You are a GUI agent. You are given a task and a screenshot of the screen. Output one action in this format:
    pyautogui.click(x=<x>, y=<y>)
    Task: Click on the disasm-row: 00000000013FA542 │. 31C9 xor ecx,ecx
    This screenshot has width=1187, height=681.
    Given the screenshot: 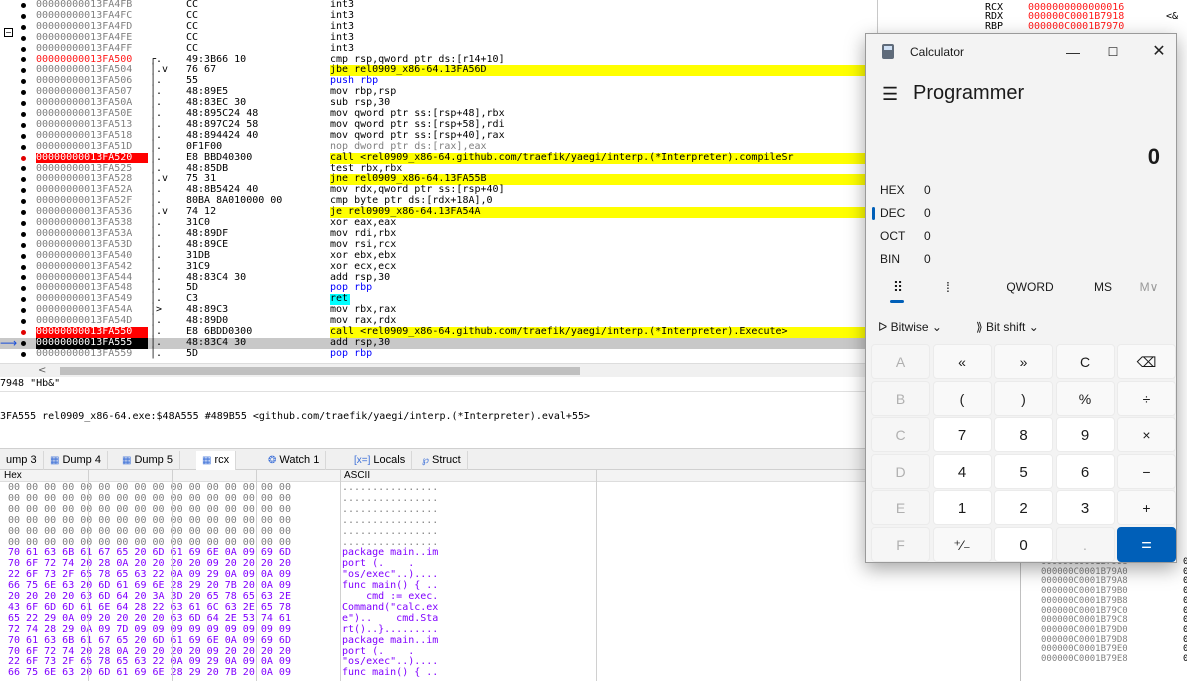 What is the action you would take?
    pyautogui.click(x=438, y=267)
    